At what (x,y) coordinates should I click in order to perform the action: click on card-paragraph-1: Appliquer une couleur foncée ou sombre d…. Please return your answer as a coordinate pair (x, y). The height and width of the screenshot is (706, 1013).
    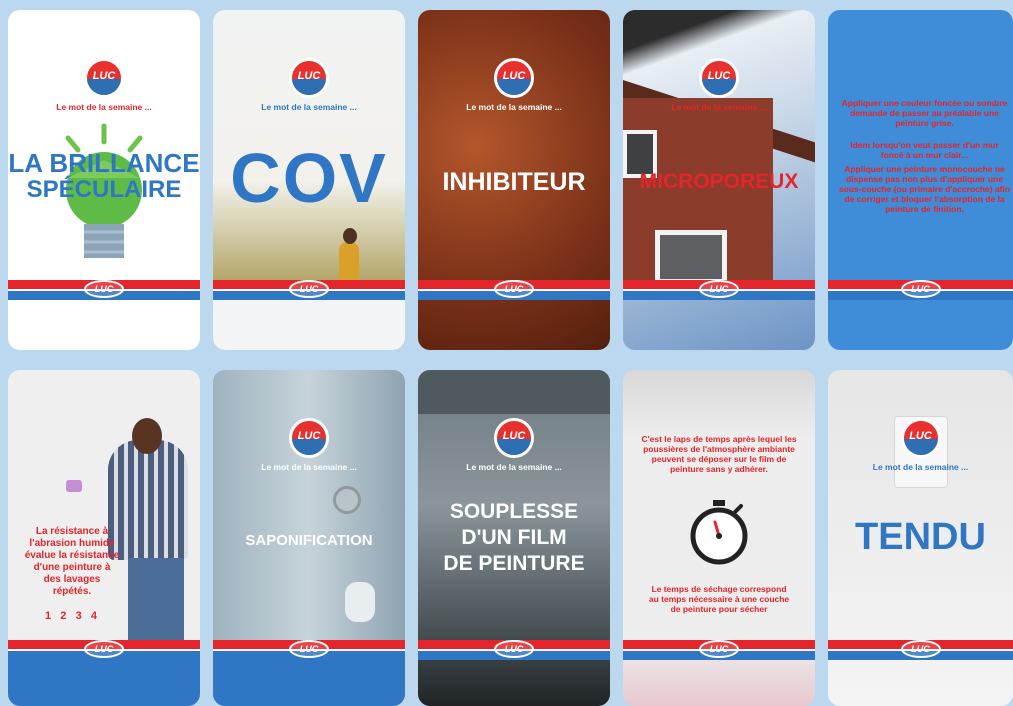
    Looking at the image, I should click on (924, 113).